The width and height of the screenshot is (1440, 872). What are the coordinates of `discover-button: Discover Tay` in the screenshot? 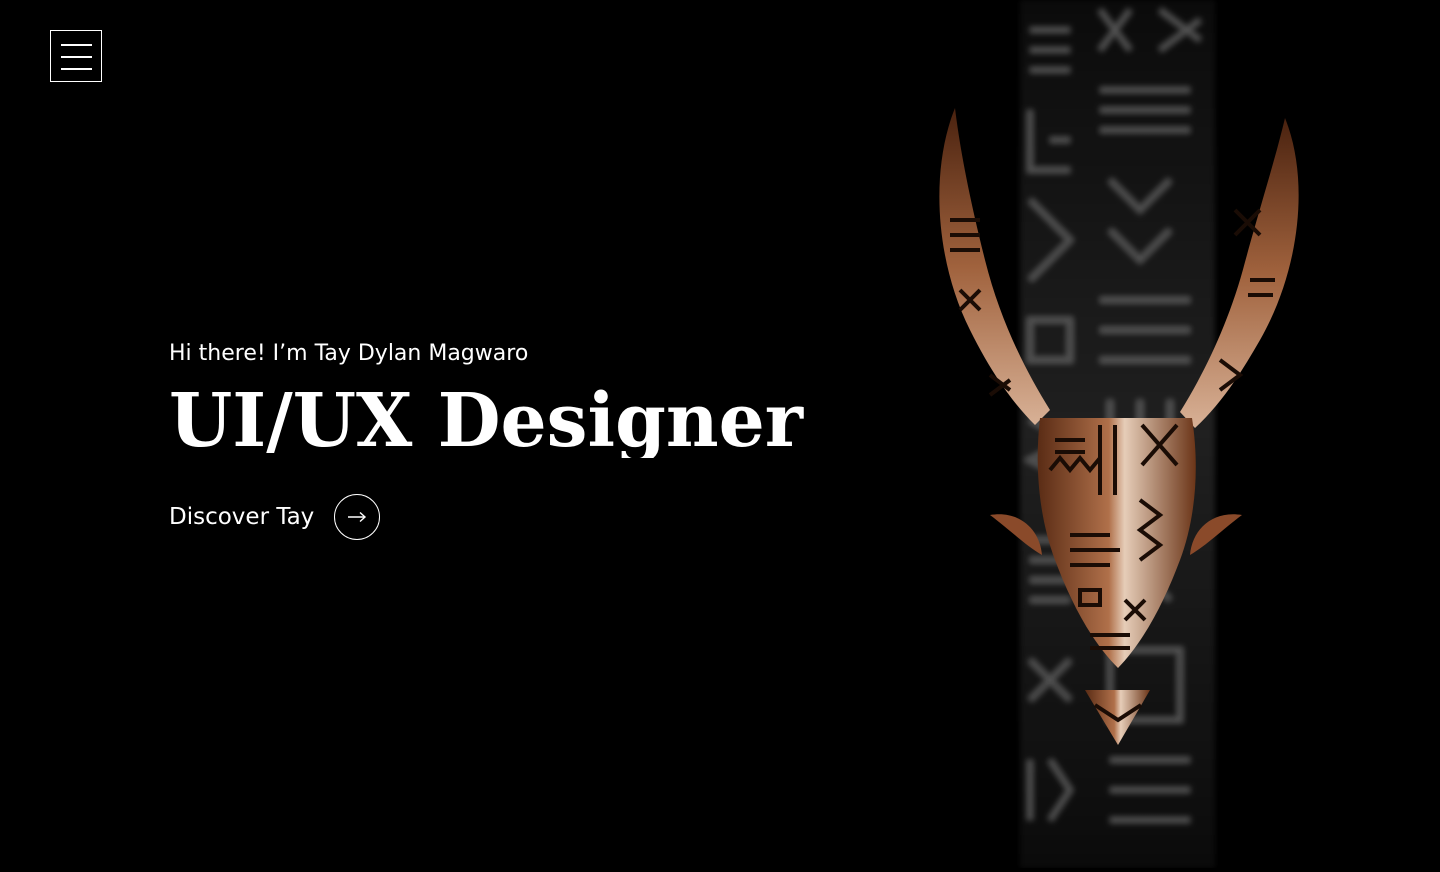 It's located at (275, 517).